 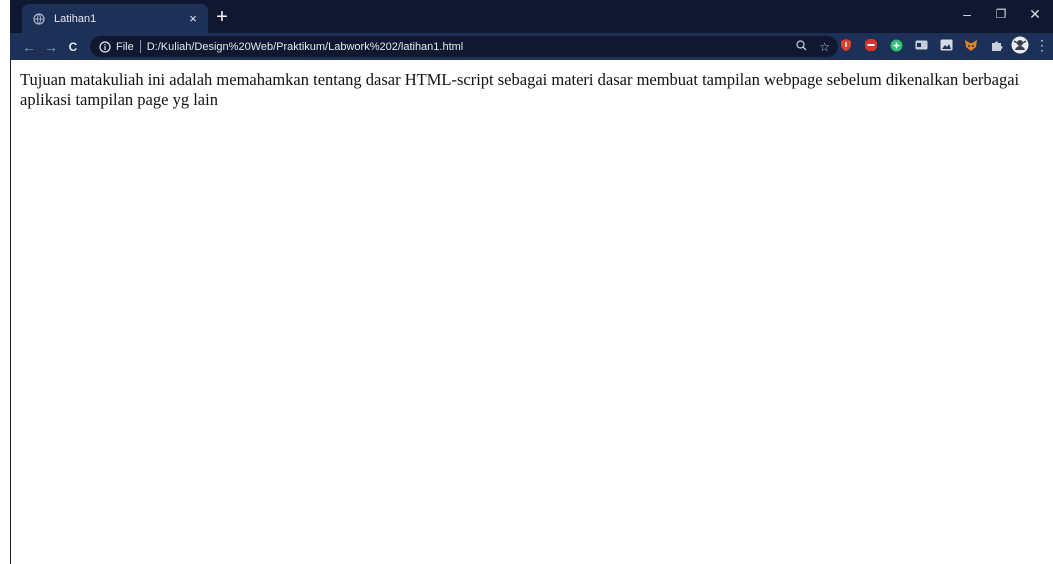 What do you see at coordinates (51, 47) in the screenshot?
I see `forward-button: →` at bounding box center [51, 47].